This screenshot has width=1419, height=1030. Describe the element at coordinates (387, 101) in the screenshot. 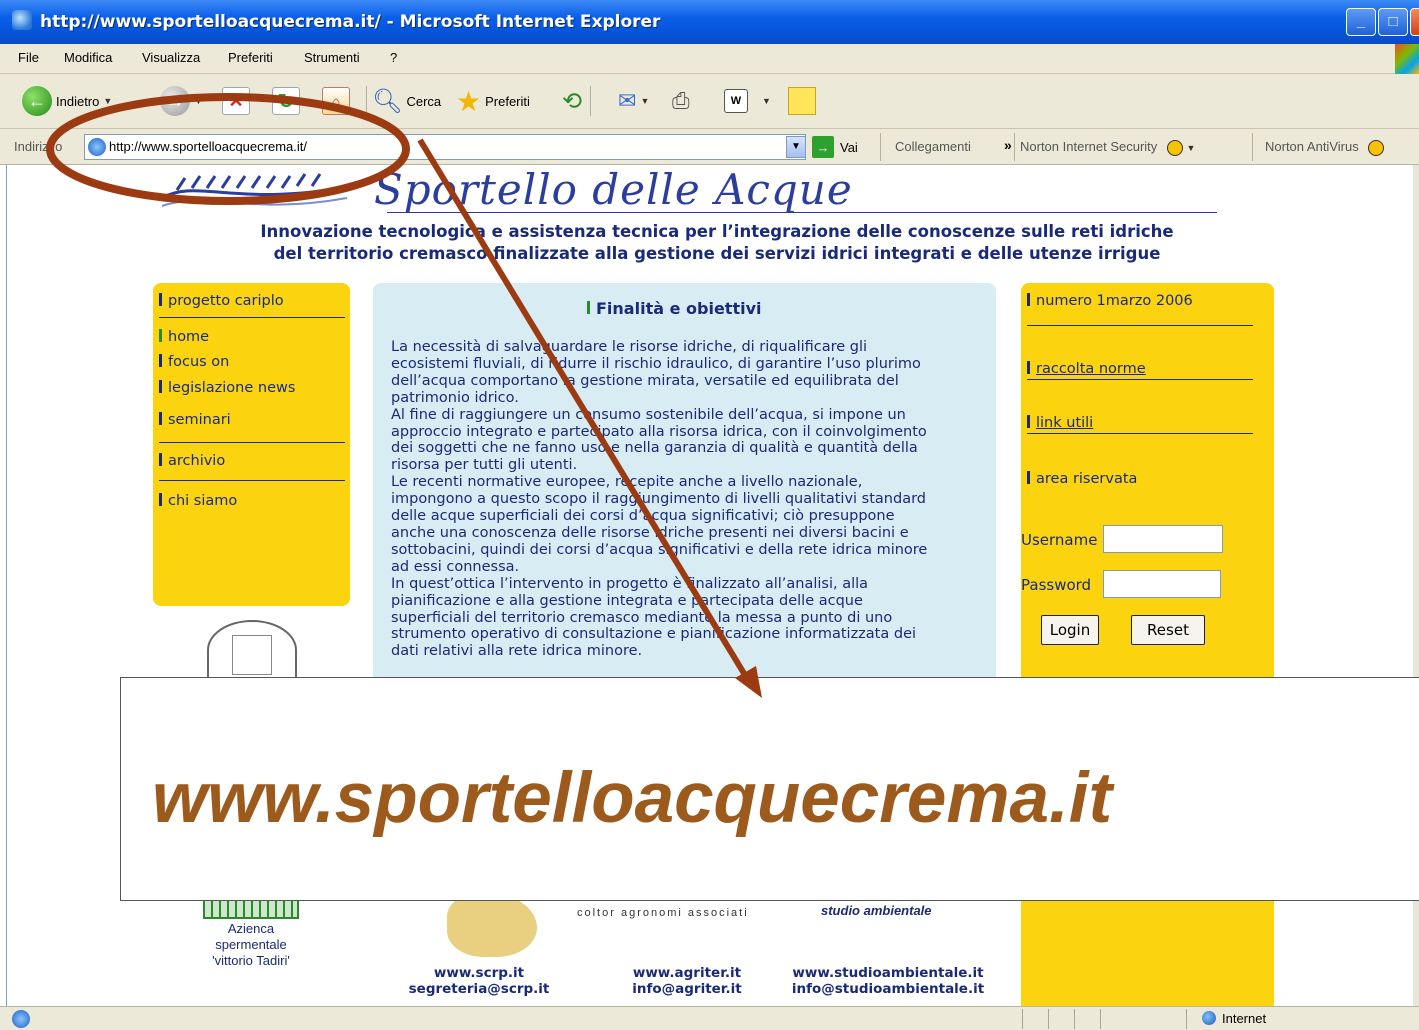

I see `search-icon: 🔍︎` at that location.